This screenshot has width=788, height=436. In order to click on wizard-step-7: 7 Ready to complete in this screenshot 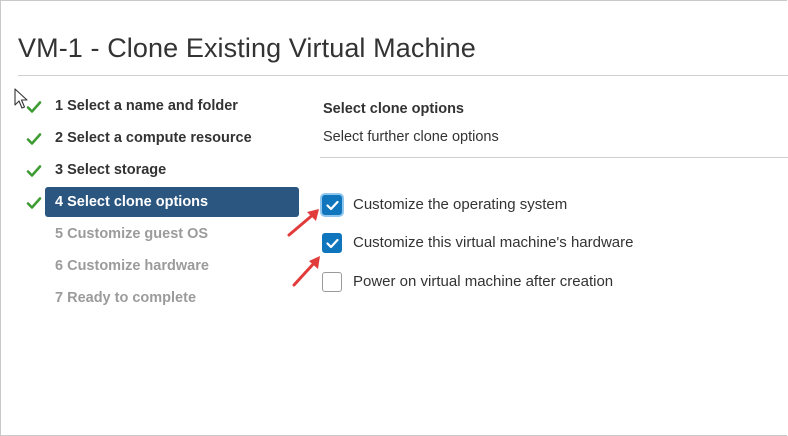, I will do `click(172, 298)`.